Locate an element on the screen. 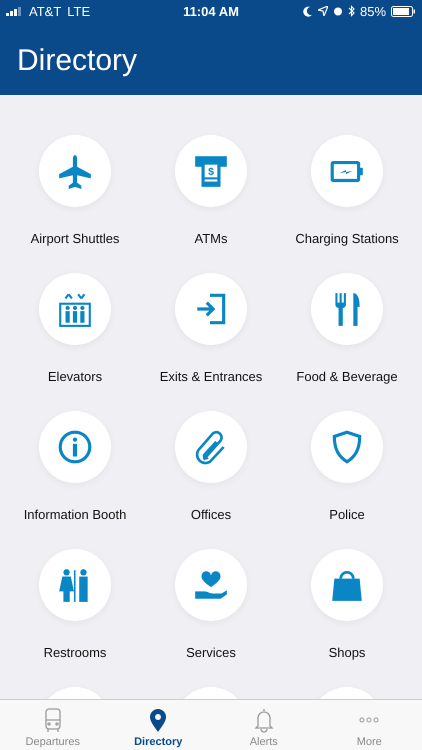 Image resolution: width=422 pixels, height=750 pixels. tab: More is located at coordinates (369, 725).